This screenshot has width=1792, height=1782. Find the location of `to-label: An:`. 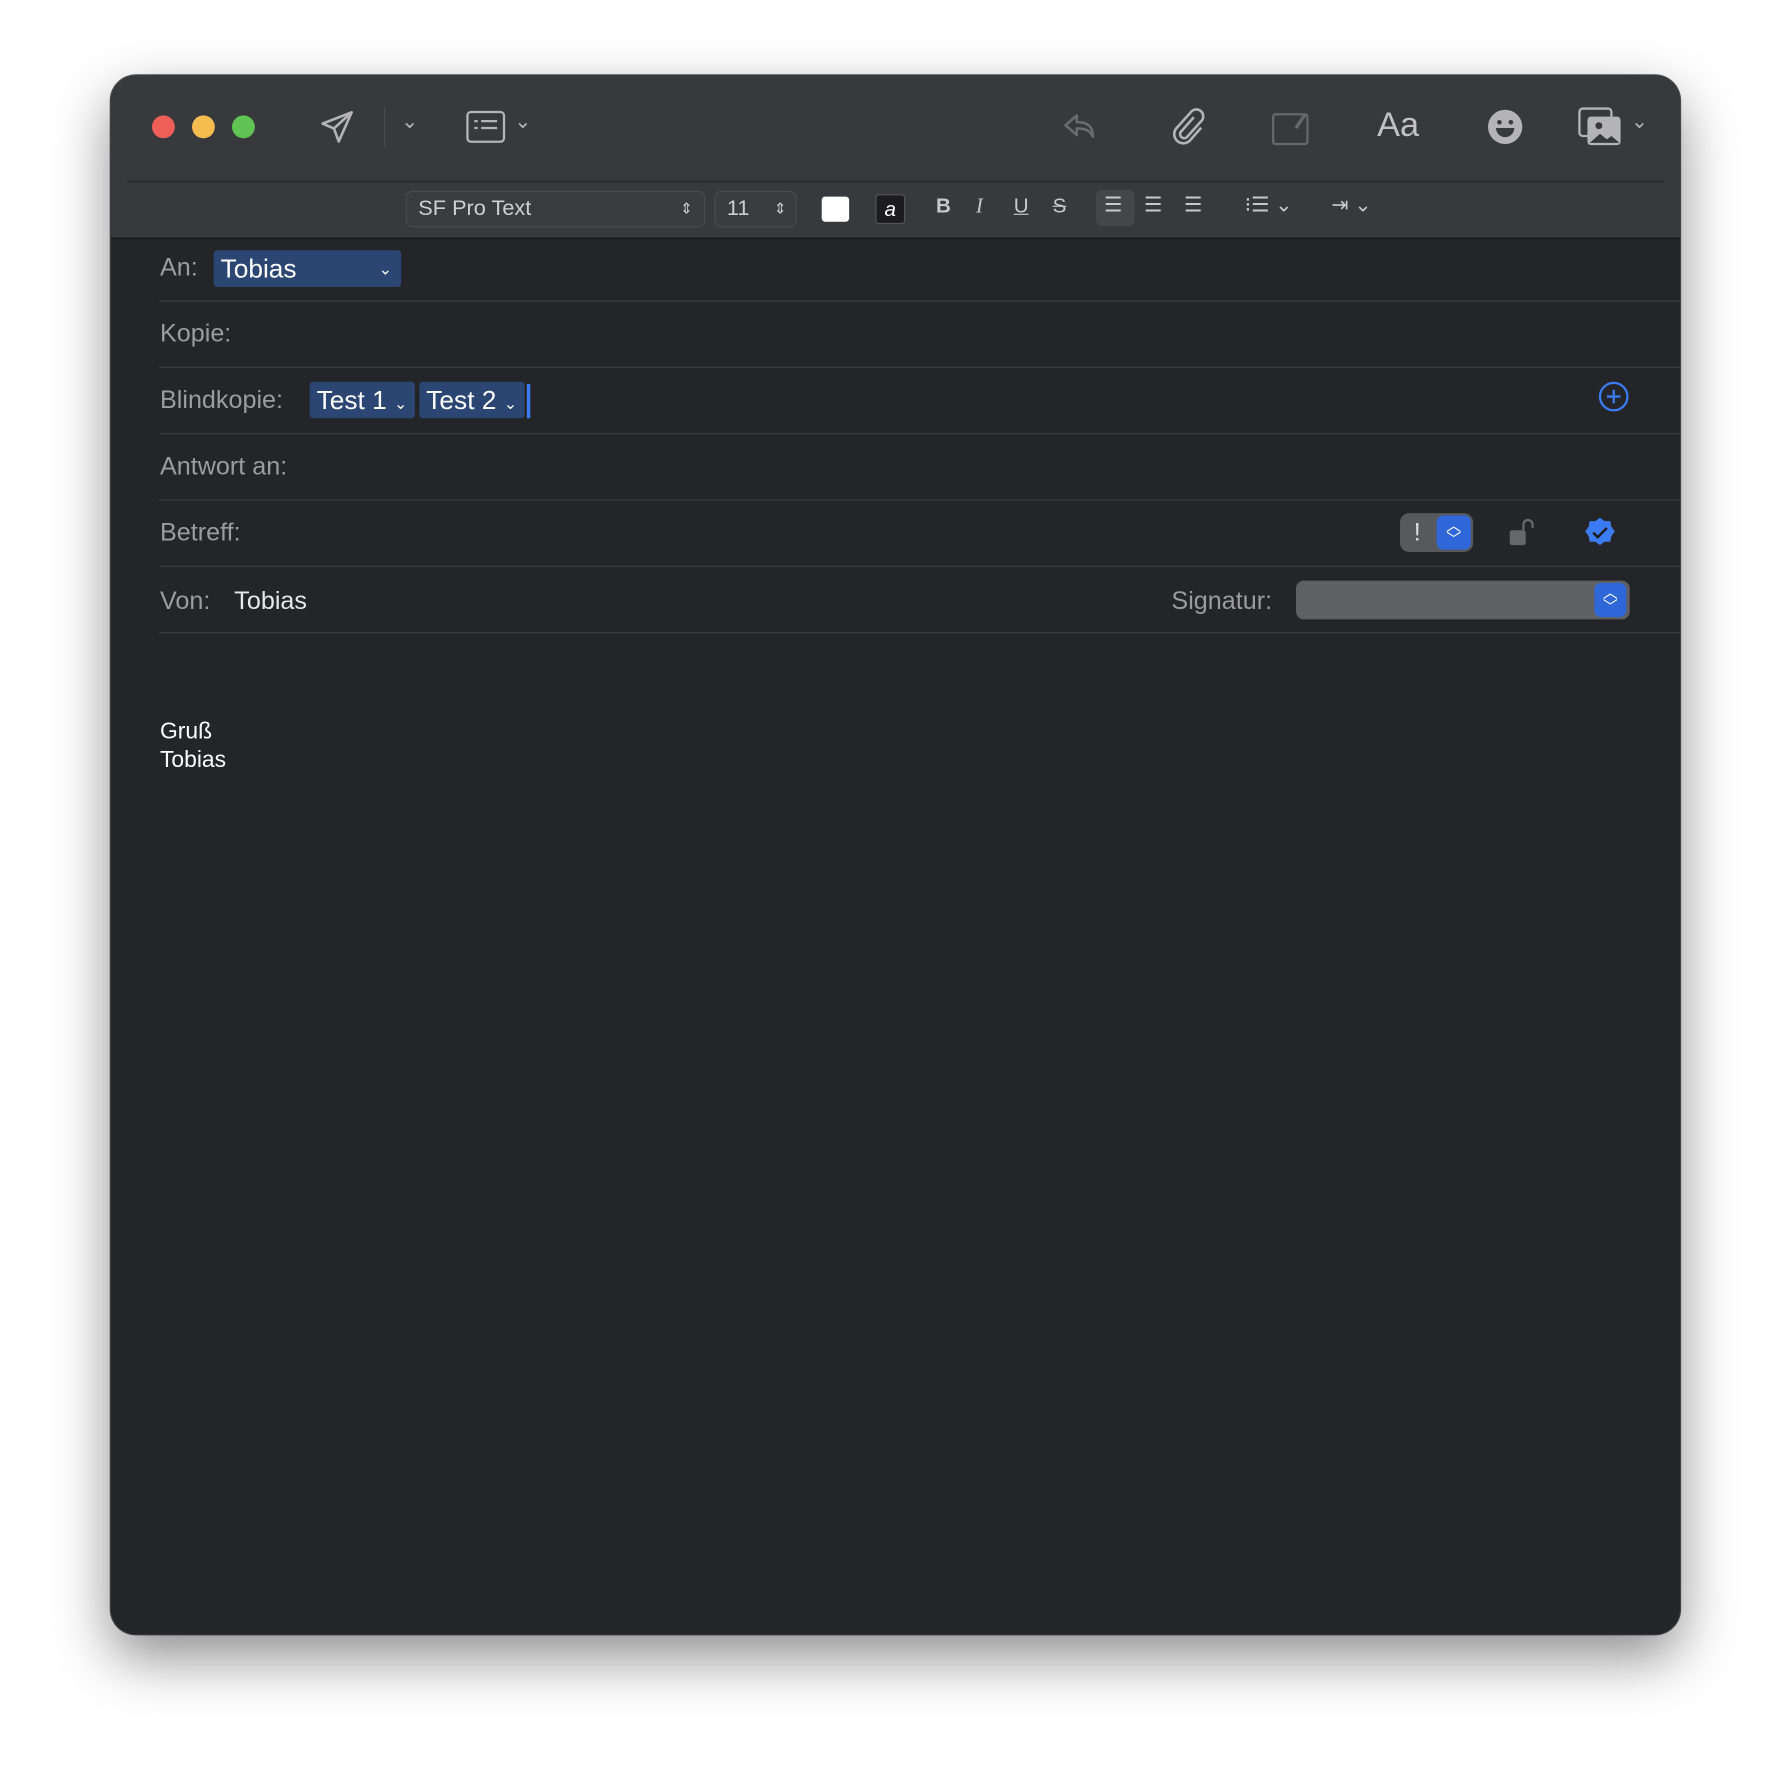

to-label: An: is located at coordinates (178, 267).